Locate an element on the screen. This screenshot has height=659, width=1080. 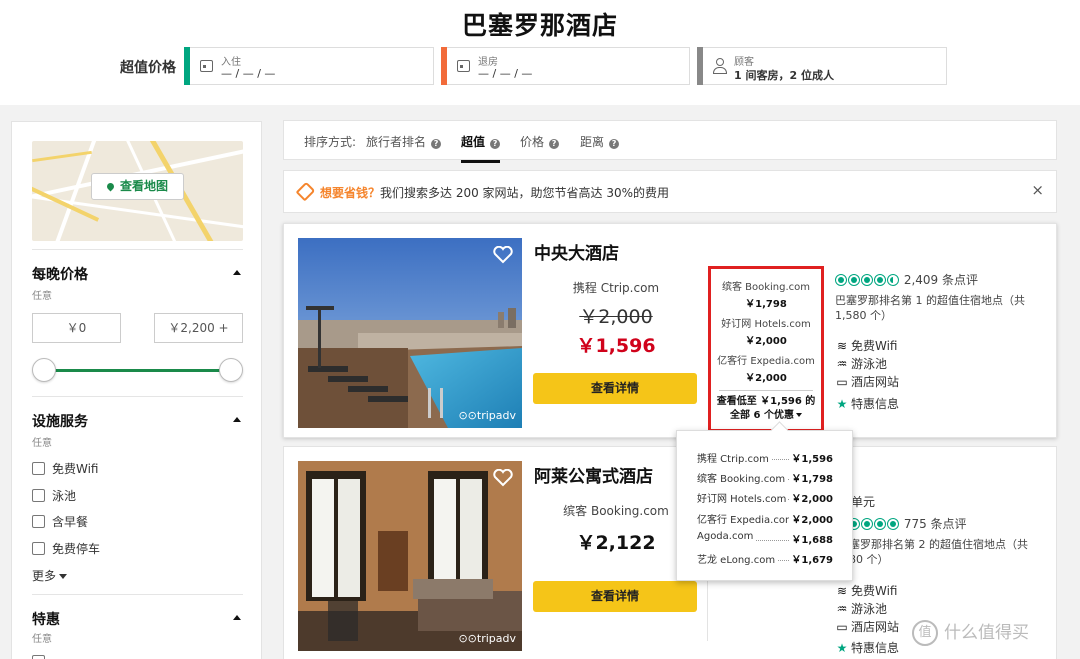
savings-banner: 想要省钱？ 我们搜索多达 200 家网站，助您节省高达 30%的费用 × is located at coordinates (670, 191).